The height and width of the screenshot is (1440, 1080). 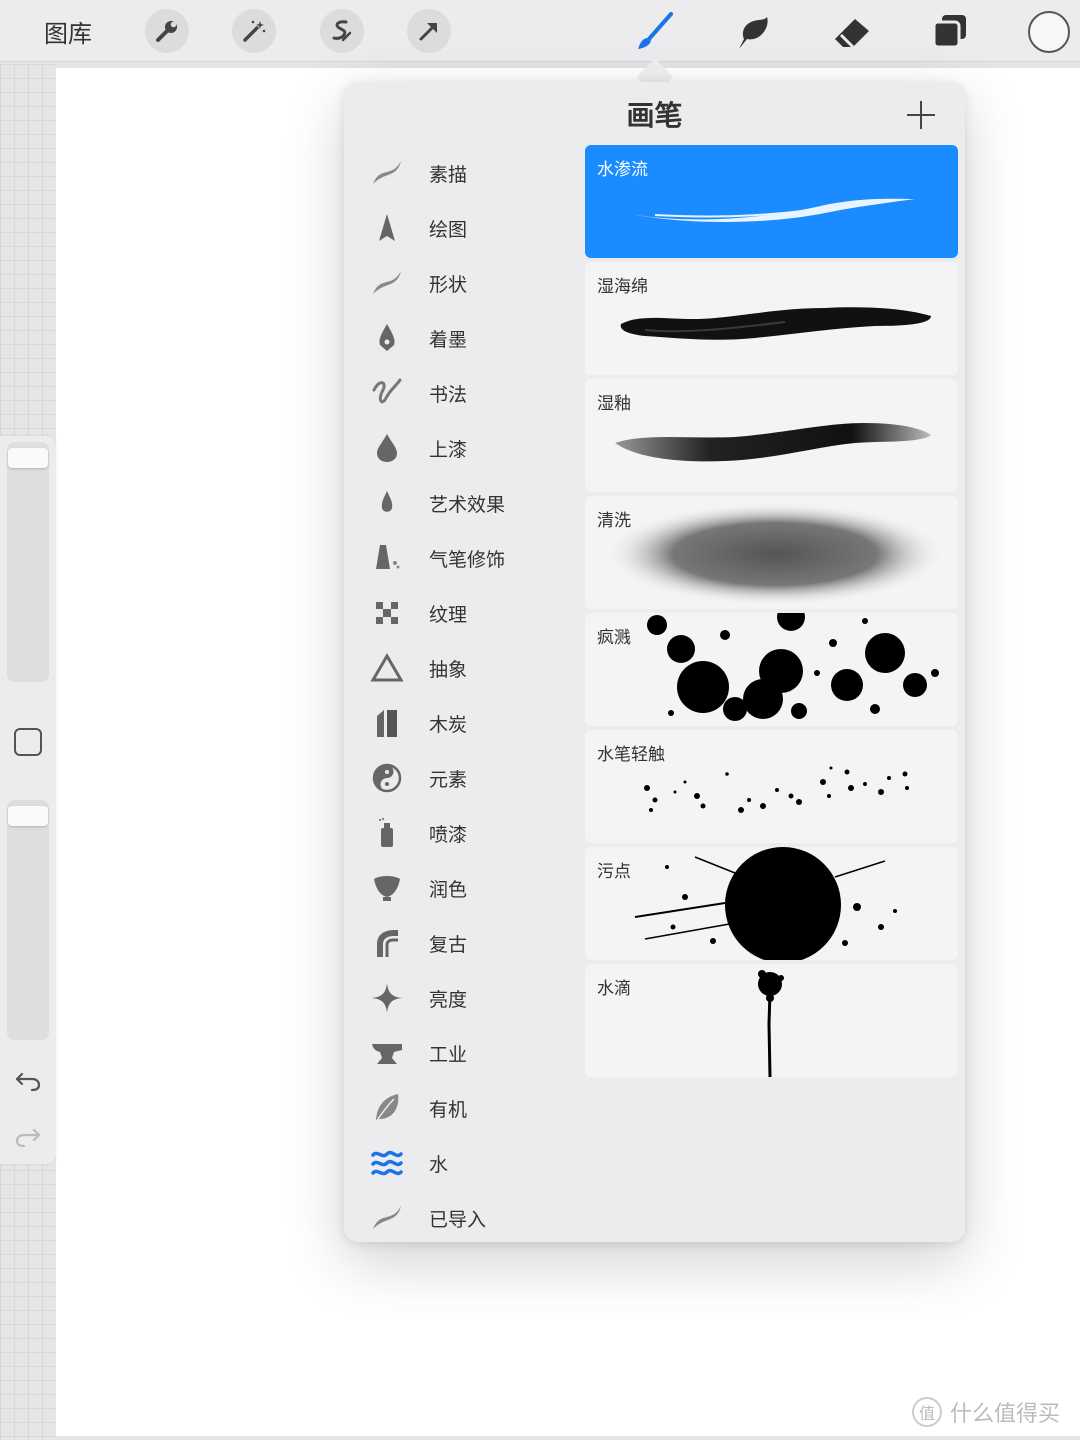 I want to click on category-label: 绘图, so click(x=448, y=229).